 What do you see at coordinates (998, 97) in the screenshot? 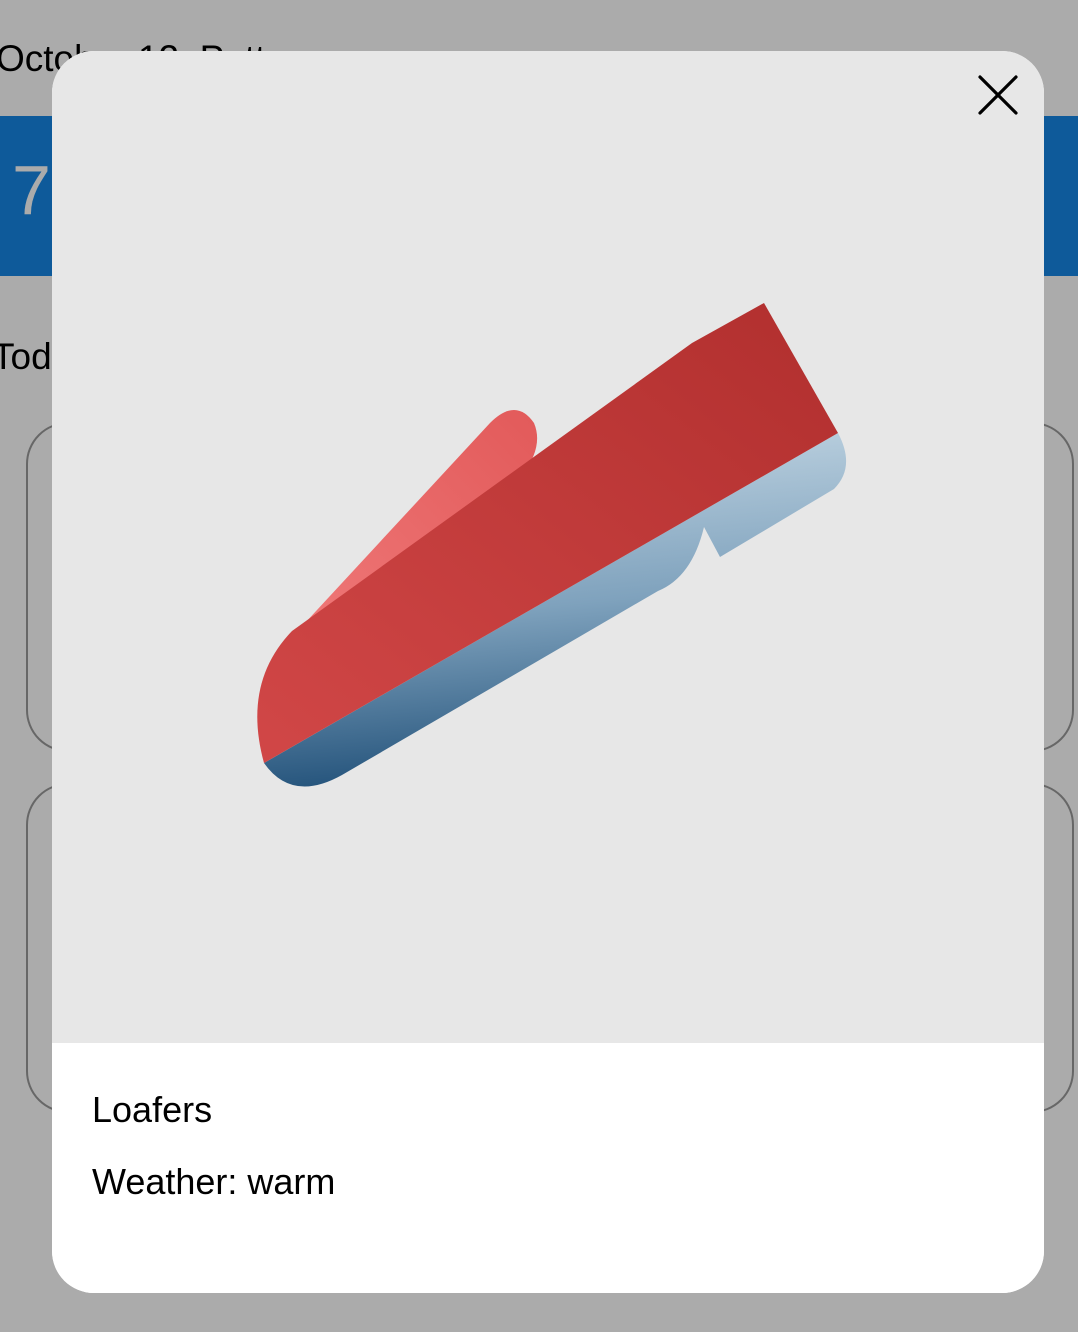
I see `close-icon` at bounding box center [998, 97].